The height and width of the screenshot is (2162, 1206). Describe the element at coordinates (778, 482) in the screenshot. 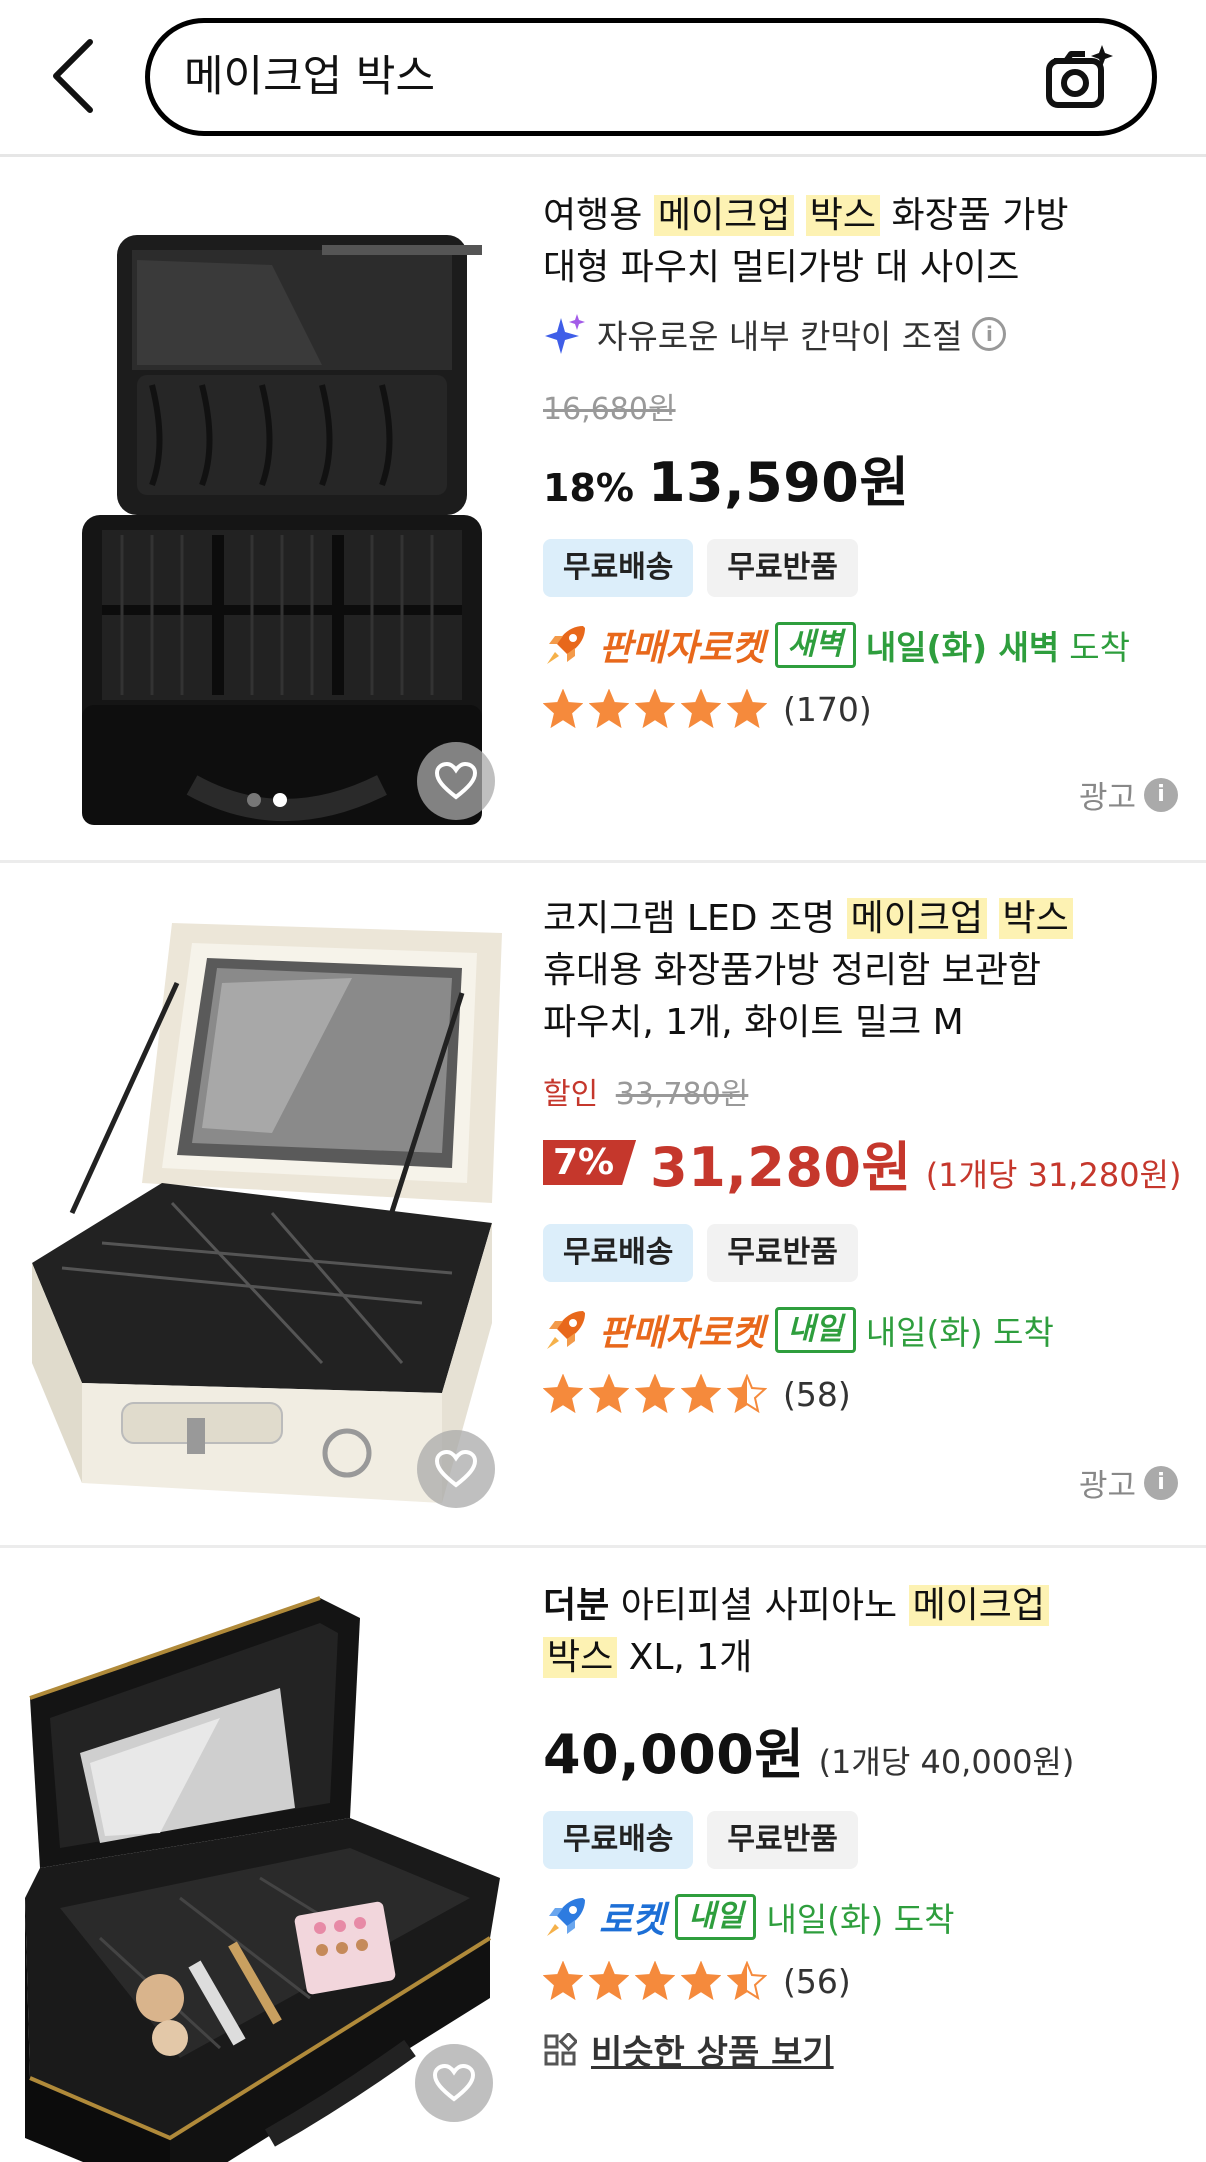

I see `sale-price: 13,590원` at that location.